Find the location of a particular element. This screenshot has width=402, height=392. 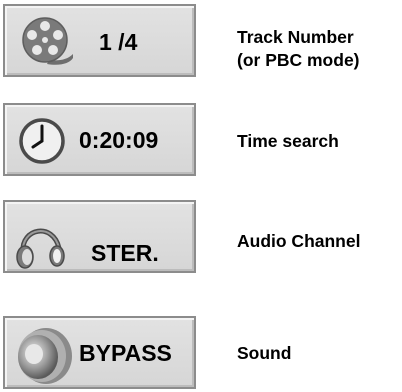

sound-panel: BYPASS is located at coordinates (99, 352).